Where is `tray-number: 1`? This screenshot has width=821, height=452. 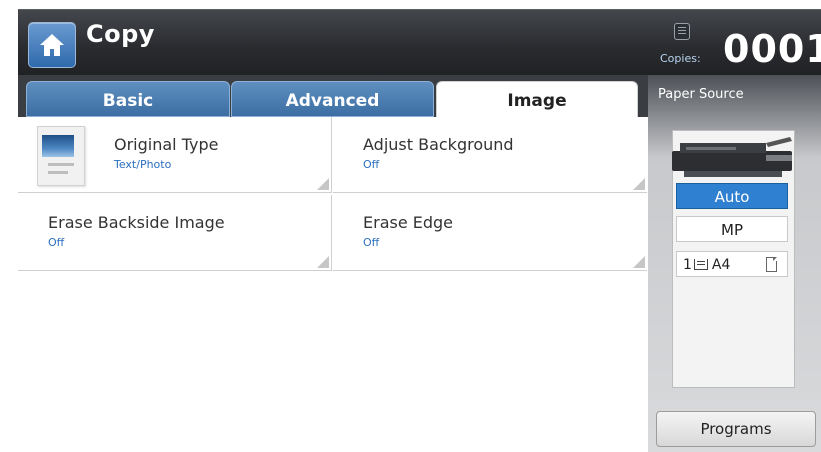
tray-number: 1 is located at coordinates (687, 265).